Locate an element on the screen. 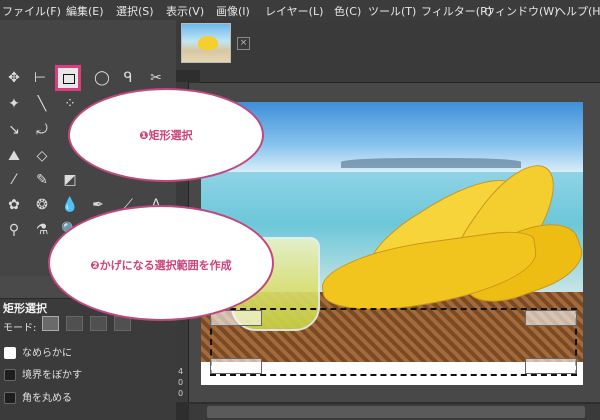 Image resolution: width=600 pixels, height=420 pixels. menu-image: 画像(I) is located at coordinates (233, 11).